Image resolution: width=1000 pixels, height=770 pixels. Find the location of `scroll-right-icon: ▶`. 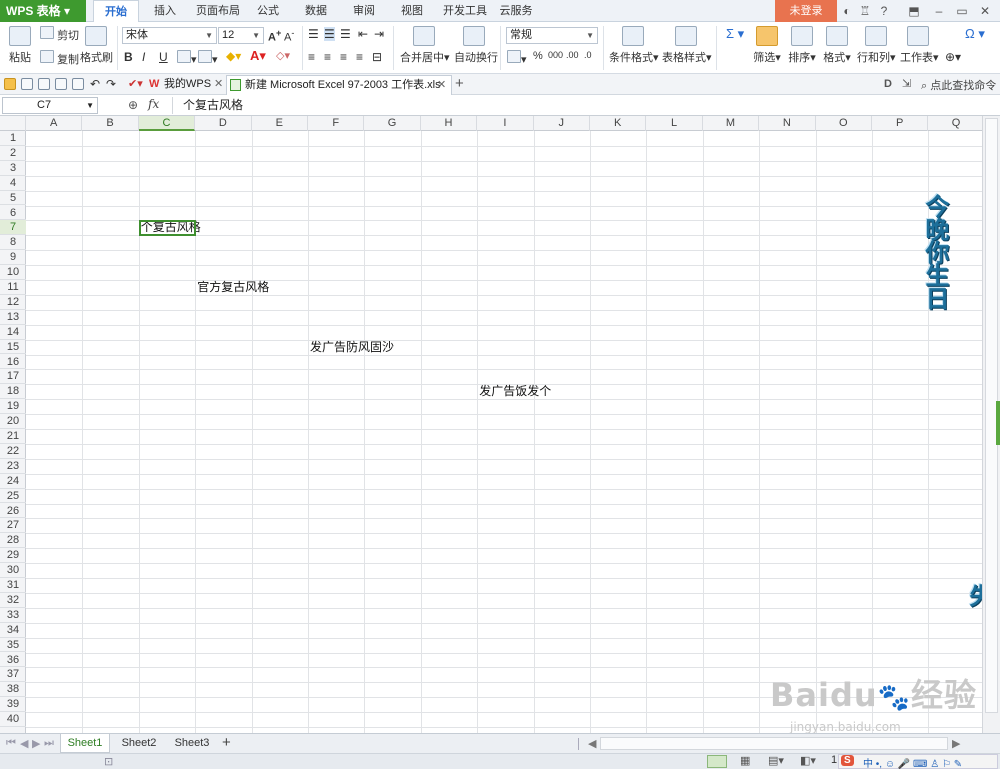

scroll-right-icon: ▶ is located at coordinates (956, 743).